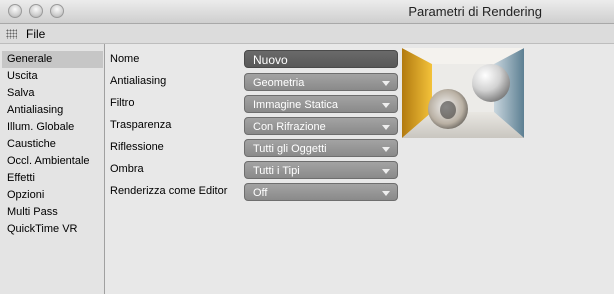 This screenshot has width=614, height=294. I want to click on close-window-button, so click(15, 11).